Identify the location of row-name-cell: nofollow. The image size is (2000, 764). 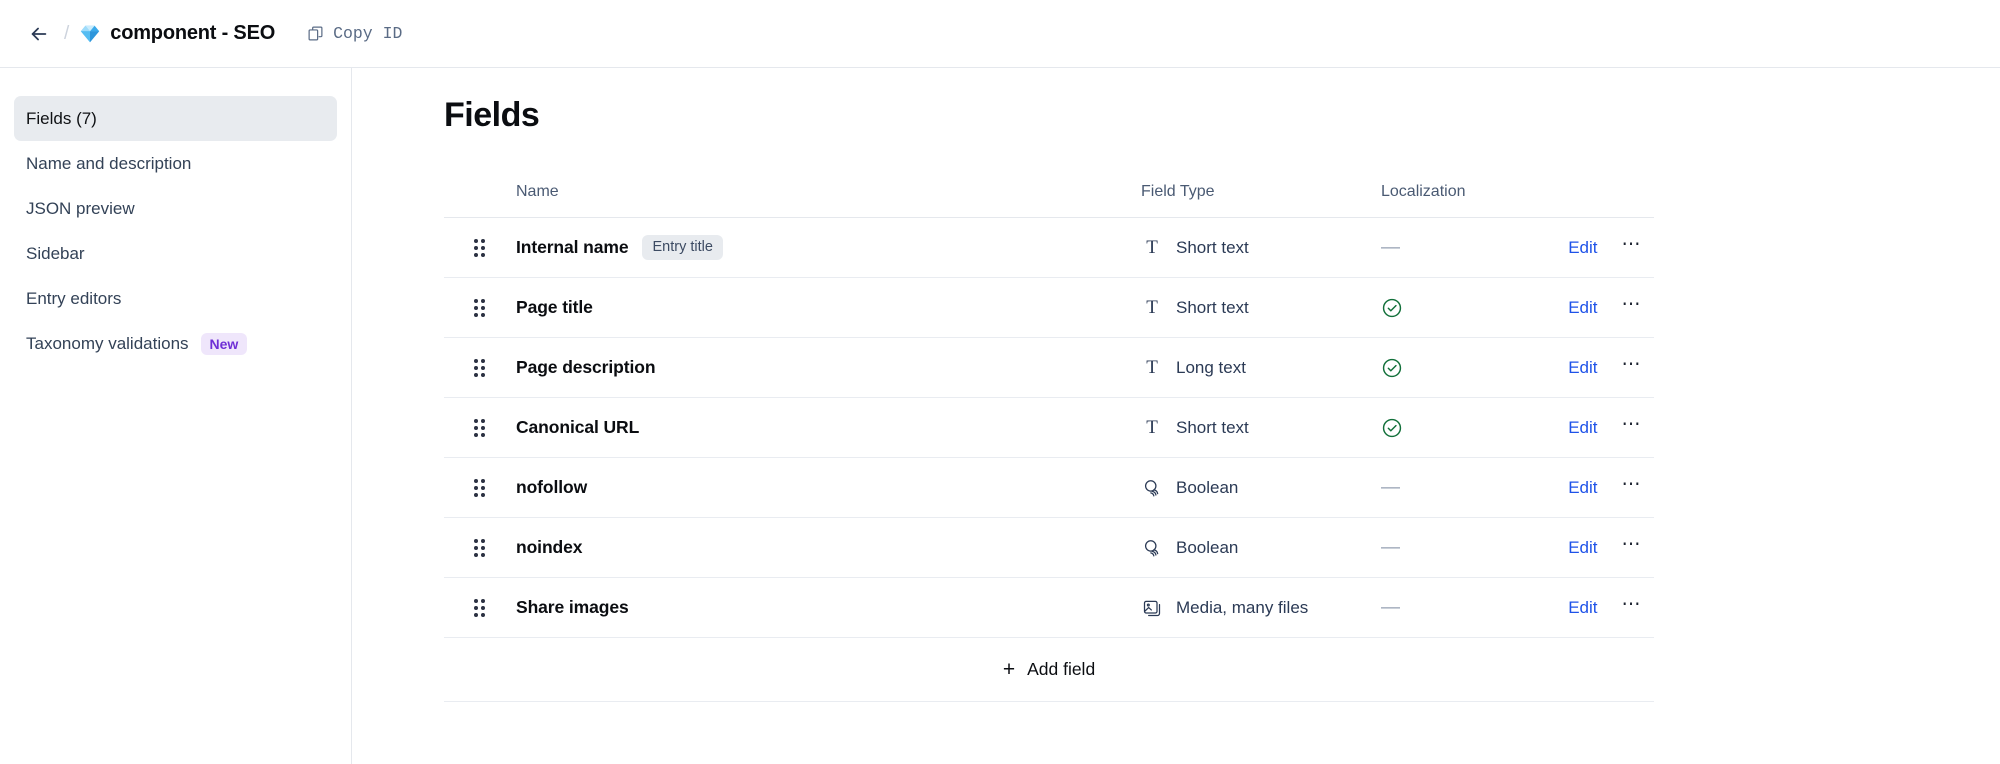
(828, 487).